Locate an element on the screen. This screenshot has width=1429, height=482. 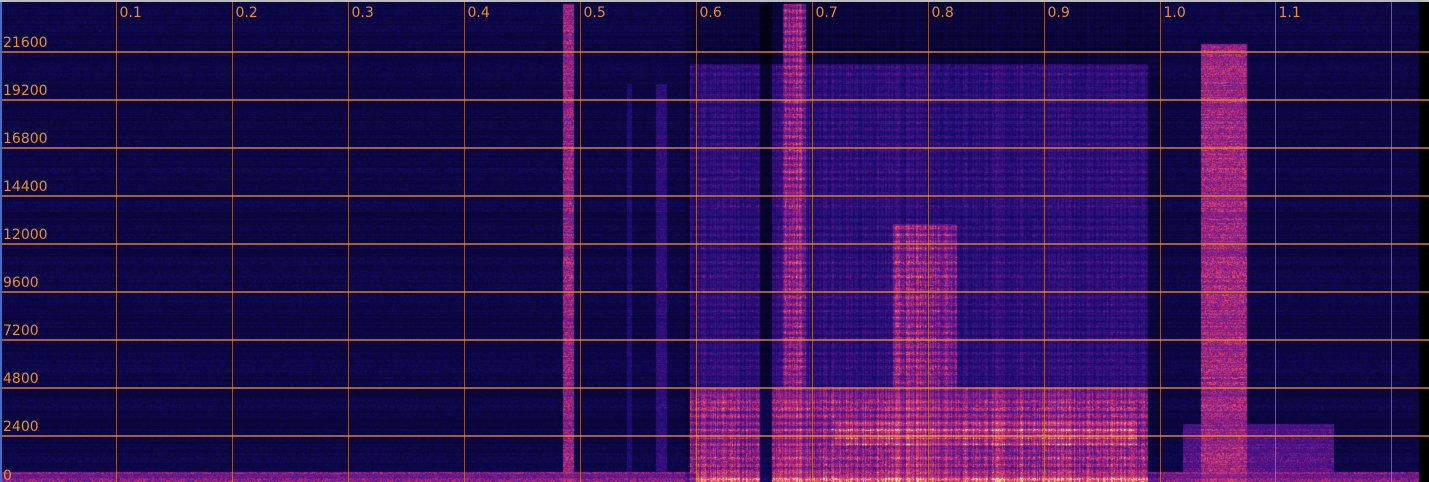
y-tick-label: 4800 is located at coordinates (21, 379).